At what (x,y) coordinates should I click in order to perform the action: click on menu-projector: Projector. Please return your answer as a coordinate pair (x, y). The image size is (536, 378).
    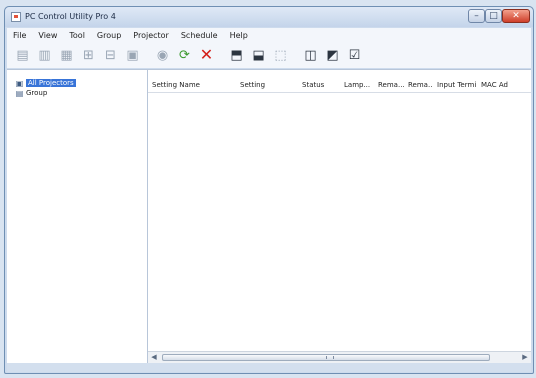
    Looking at the image, I should click on (151, 35).